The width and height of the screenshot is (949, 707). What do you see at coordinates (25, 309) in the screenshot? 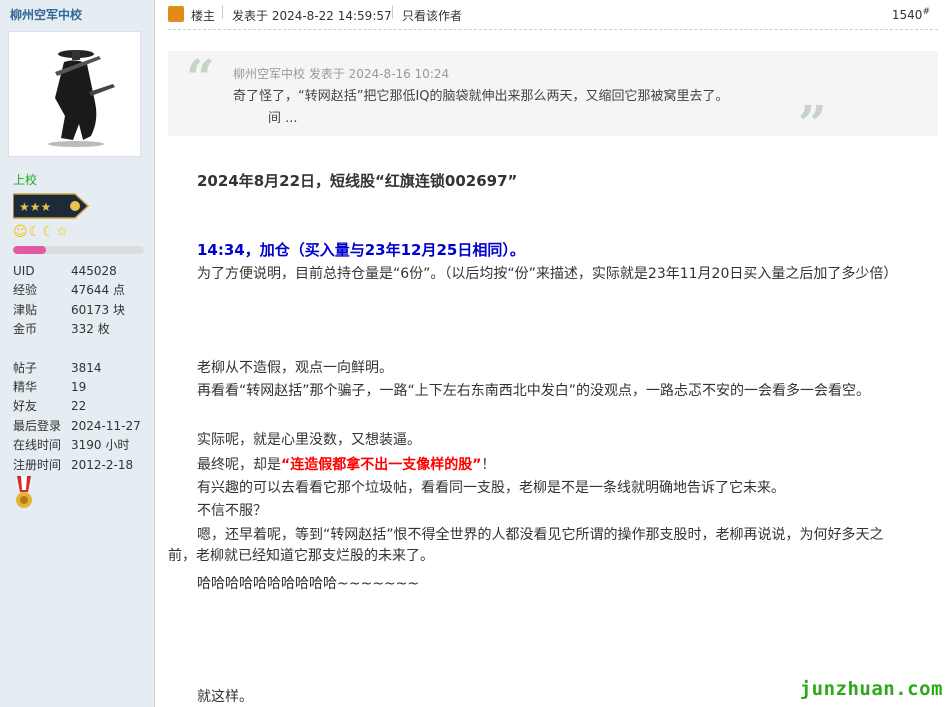
I see `stat-key: 津贴` at bounding box center [25, 309].